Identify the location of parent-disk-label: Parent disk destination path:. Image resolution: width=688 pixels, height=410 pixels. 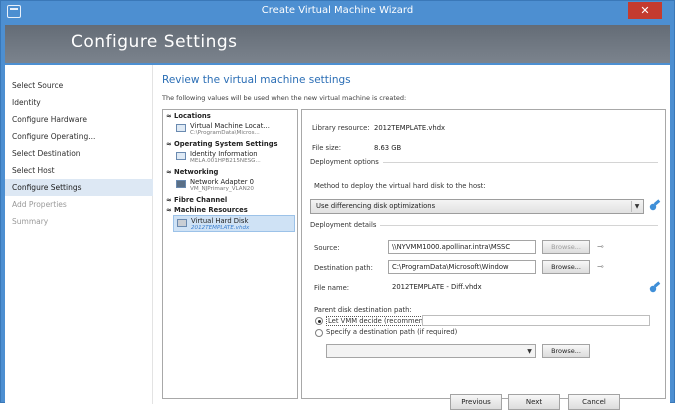
(363, 310).